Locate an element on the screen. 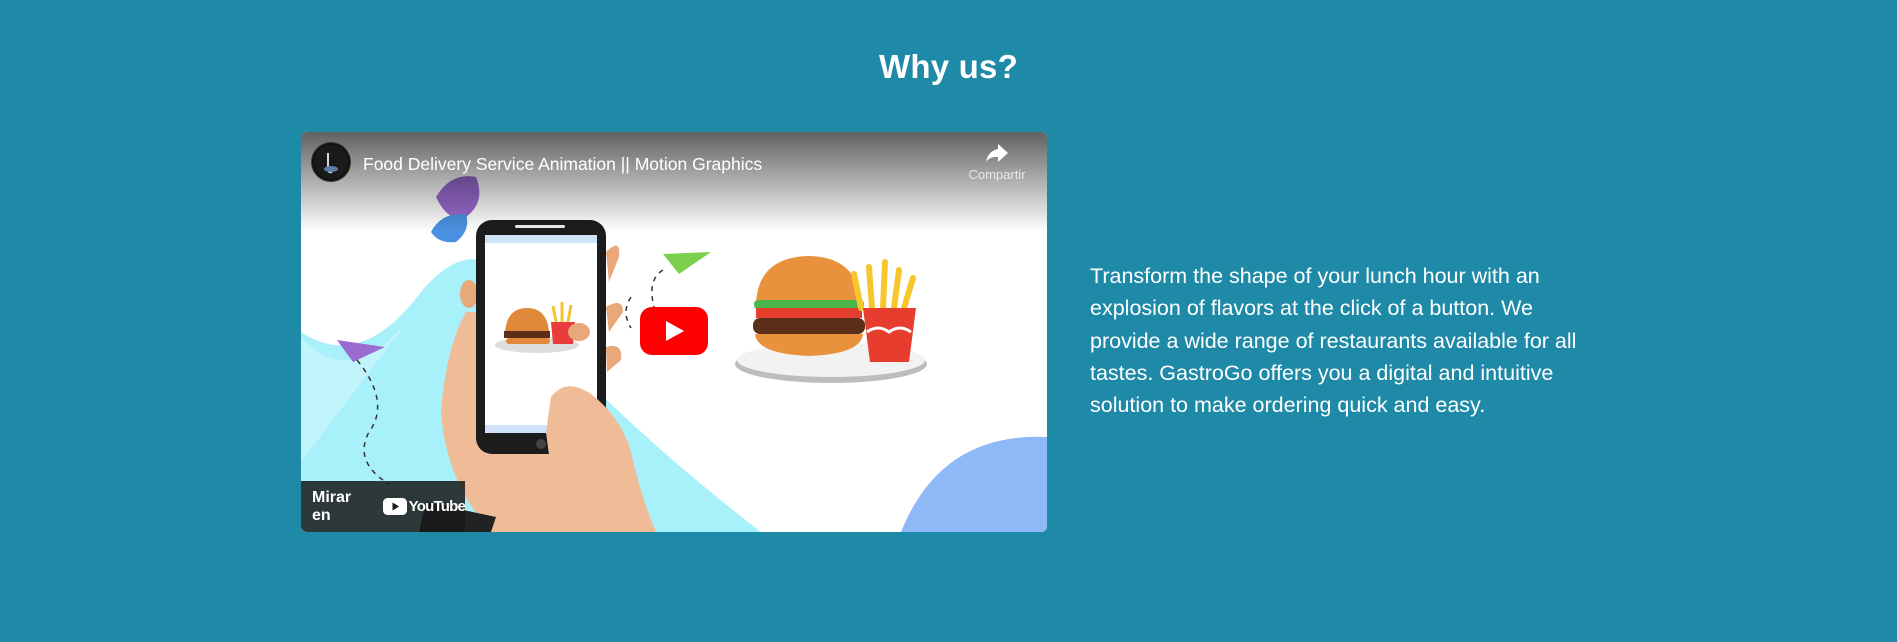  share-icon is located at coordinates (997, 153).